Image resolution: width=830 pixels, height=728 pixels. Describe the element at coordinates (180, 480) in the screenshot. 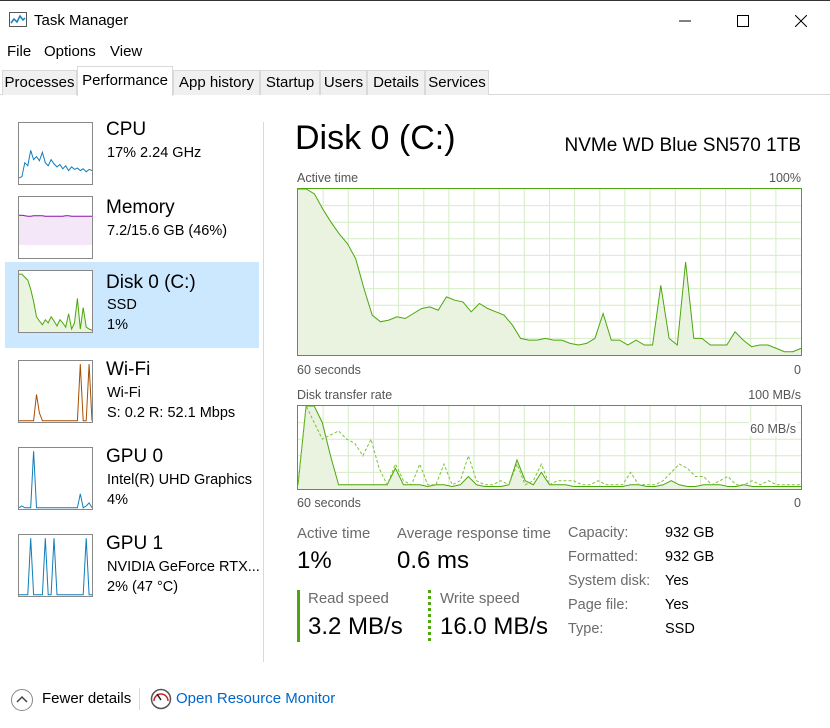

I see `sidebar-item-detail: Intel(R) UHD Graphics` at that location.